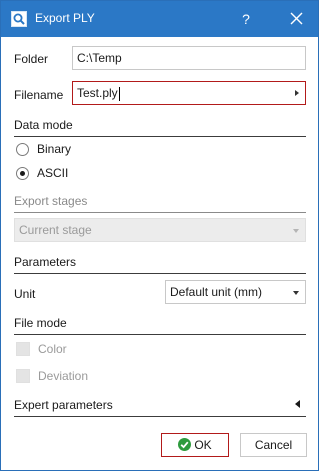  What do you see at coordinates (189, 58) in the screenshot?
I see `folder-input: C:\Temp` at bounding box center [189, 58].